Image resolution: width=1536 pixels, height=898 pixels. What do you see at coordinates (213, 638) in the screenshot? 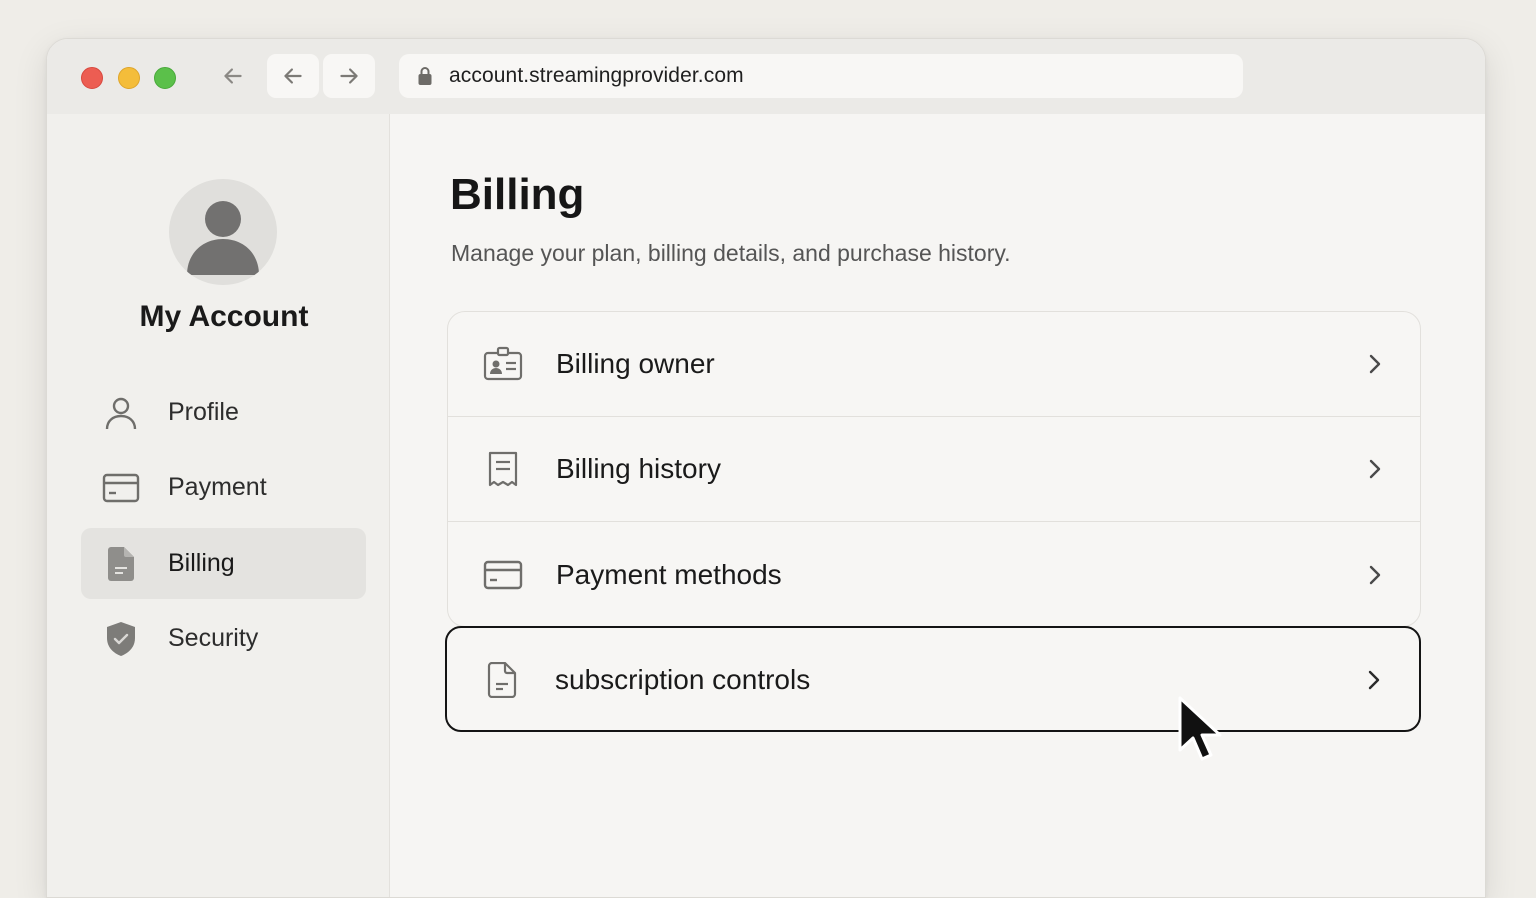
I see `sidebar-item-label: Security` at bounding box center [213, 638].